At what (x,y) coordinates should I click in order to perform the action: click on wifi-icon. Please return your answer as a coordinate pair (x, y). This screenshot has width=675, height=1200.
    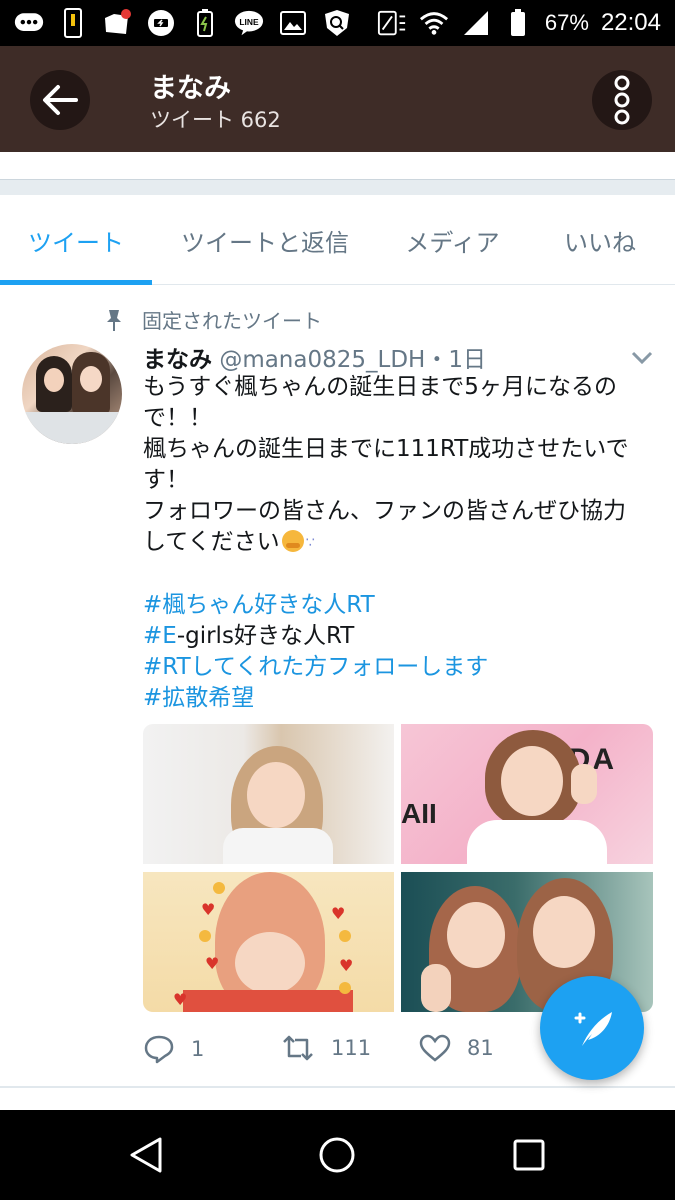
    Looking at the image, I should click on (434, 23).